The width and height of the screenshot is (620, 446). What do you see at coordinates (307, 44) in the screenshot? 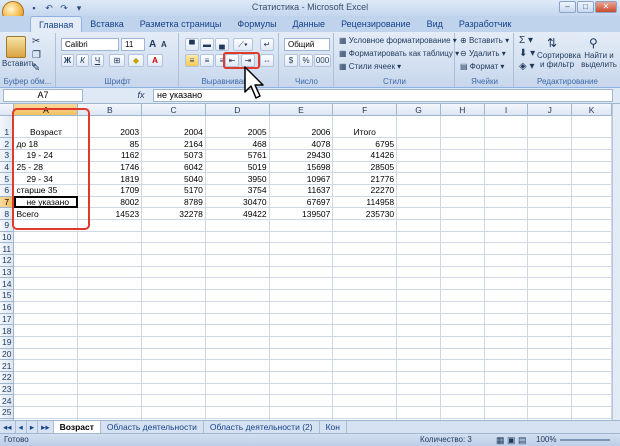
I see `number-format-select: Общий` at bounding box center [307, 44].